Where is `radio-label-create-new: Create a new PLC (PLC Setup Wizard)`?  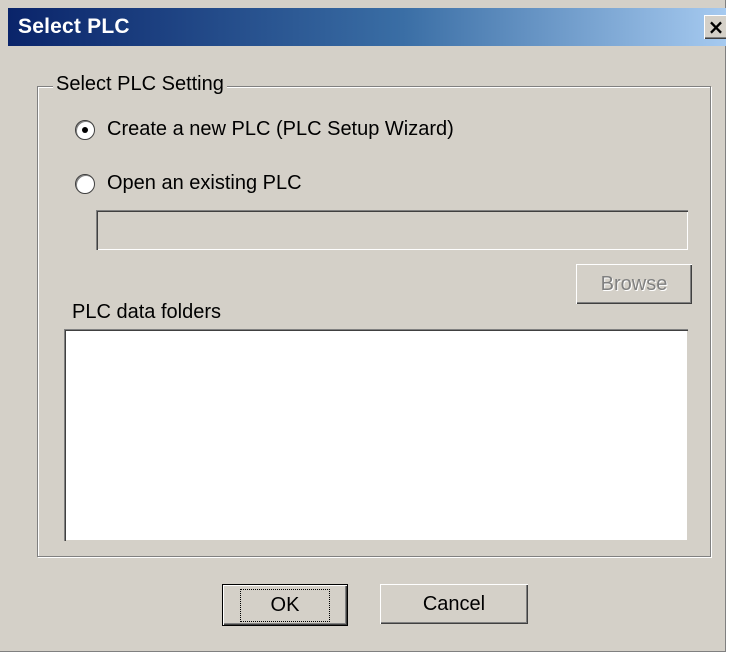 radio-label-create-new: Create a new PLC (PLC Setup Wizard) is located at coordinates (280, 129).